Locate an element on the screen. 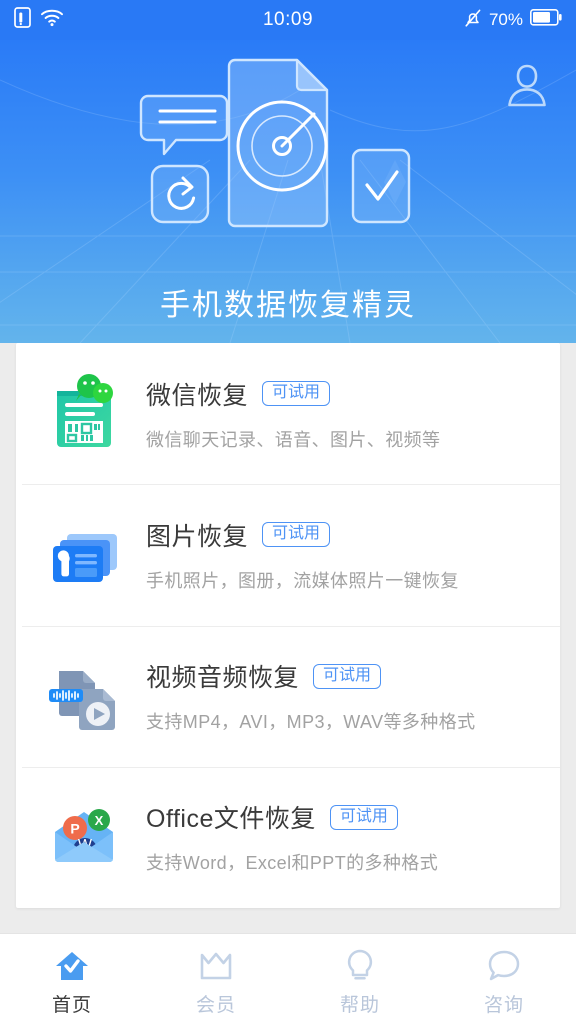 This screenshot has width=576, height=1024. nav-item-home: 首页 is located at coordinates (72, 979).